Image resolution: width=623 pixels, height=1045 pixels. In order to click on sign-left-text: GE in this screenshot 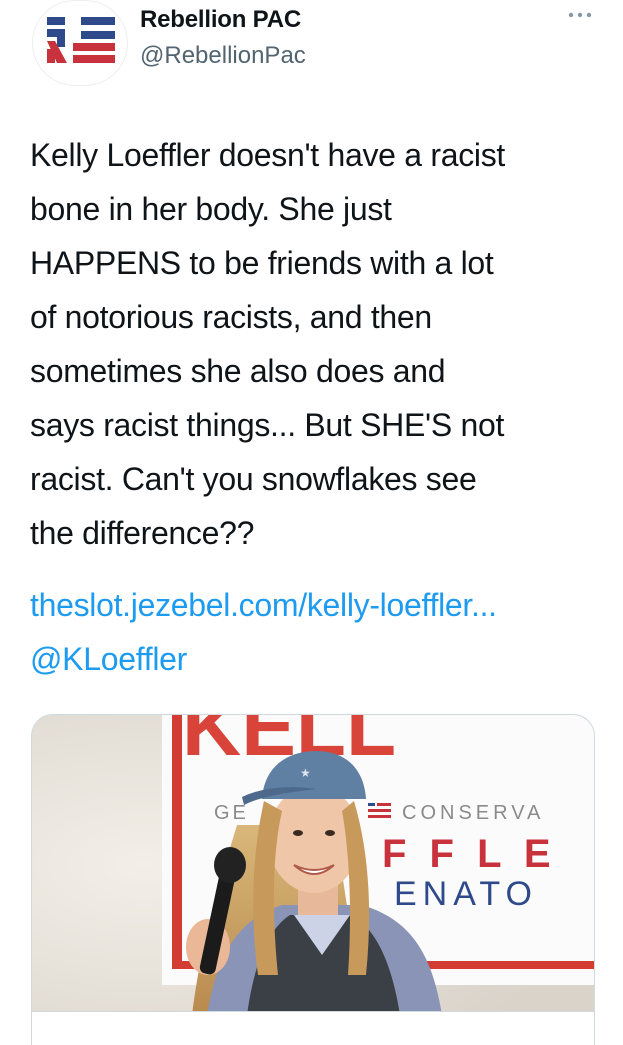, I will do `click(231, 813)`.